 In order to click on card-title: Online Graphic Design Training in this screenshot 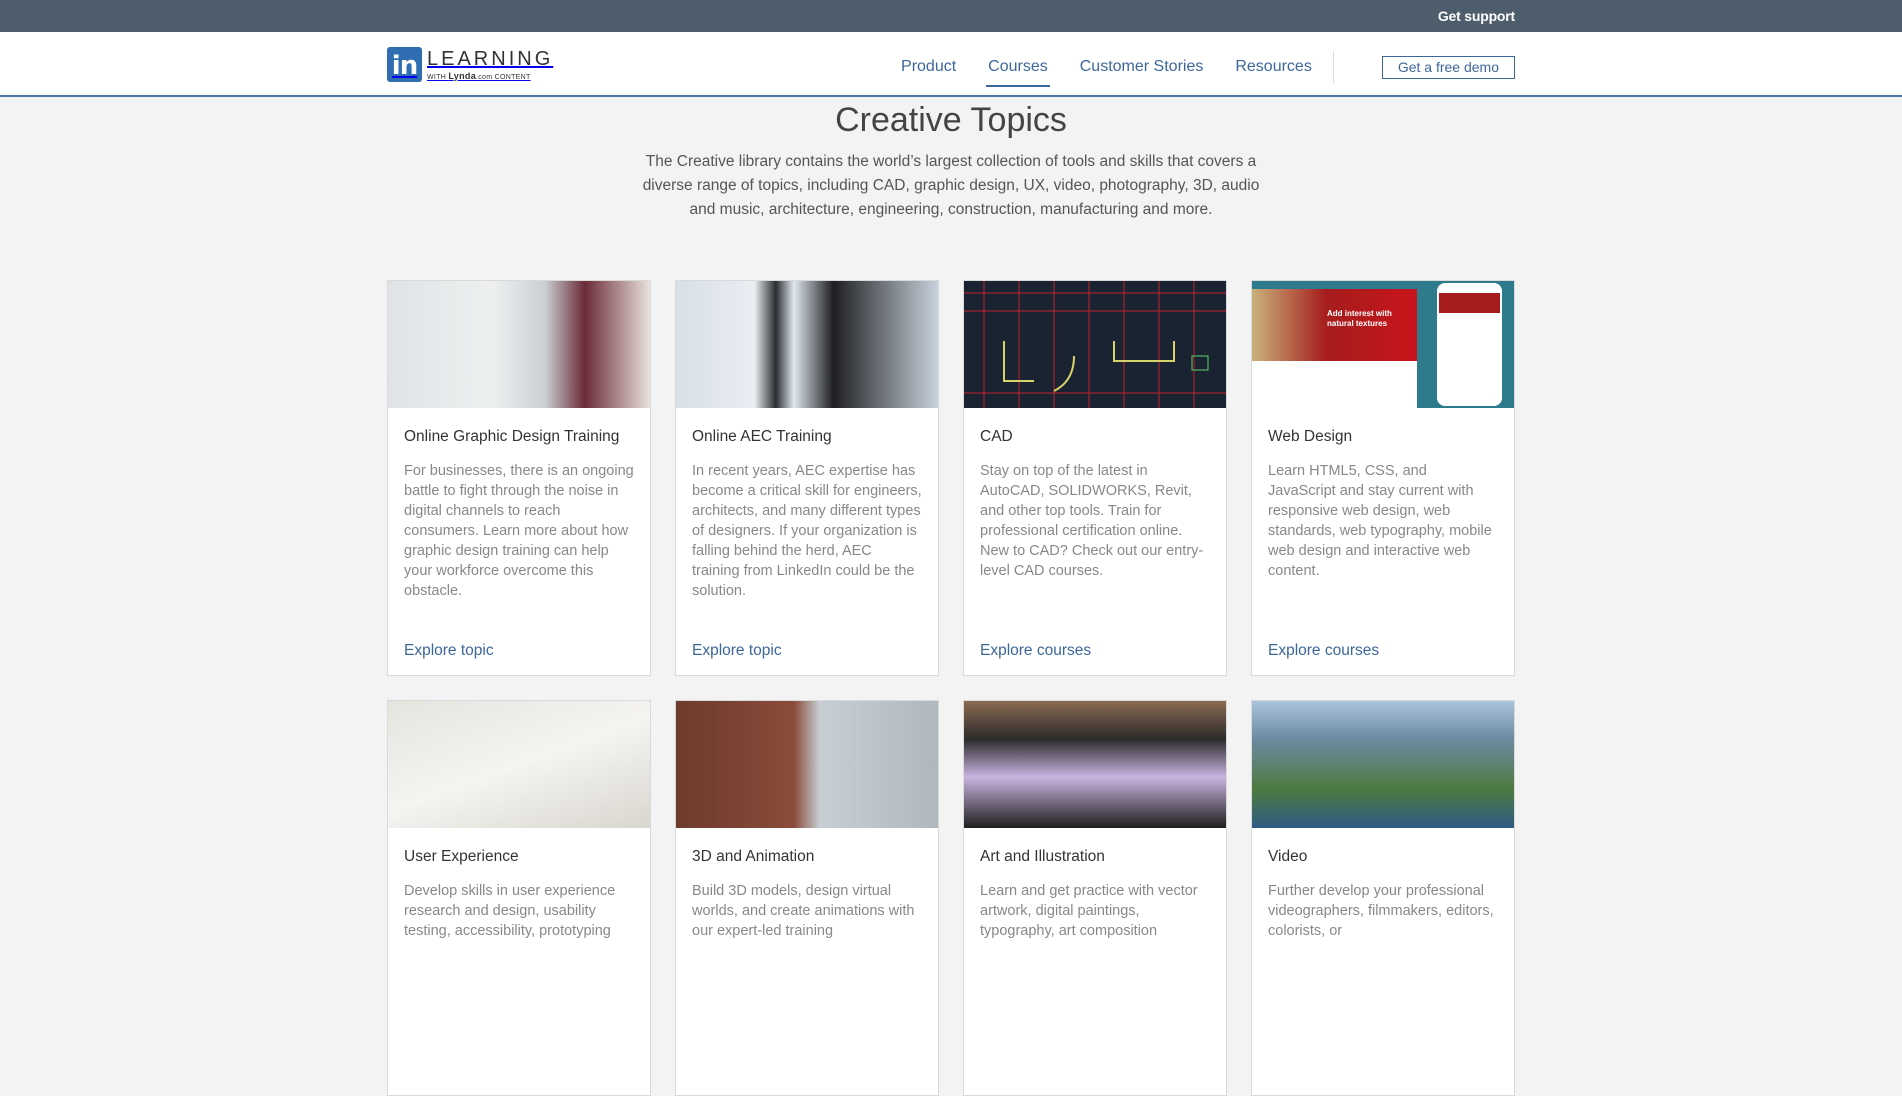, I will do `click(512, 436)`.